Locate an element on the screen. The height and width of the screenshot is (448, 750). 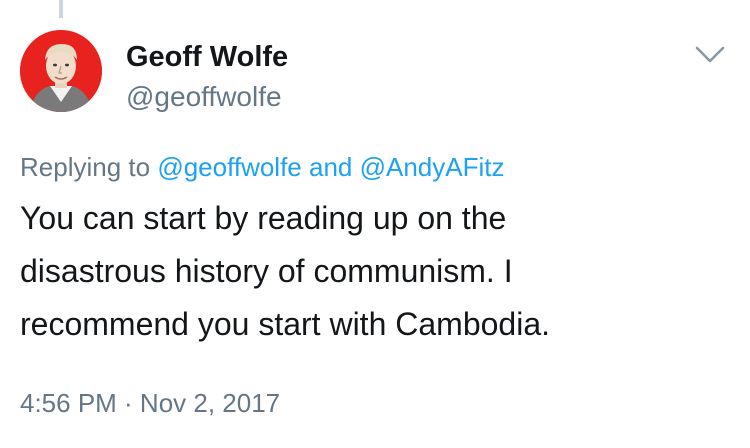
avatar is located at coordinates (61, 71).